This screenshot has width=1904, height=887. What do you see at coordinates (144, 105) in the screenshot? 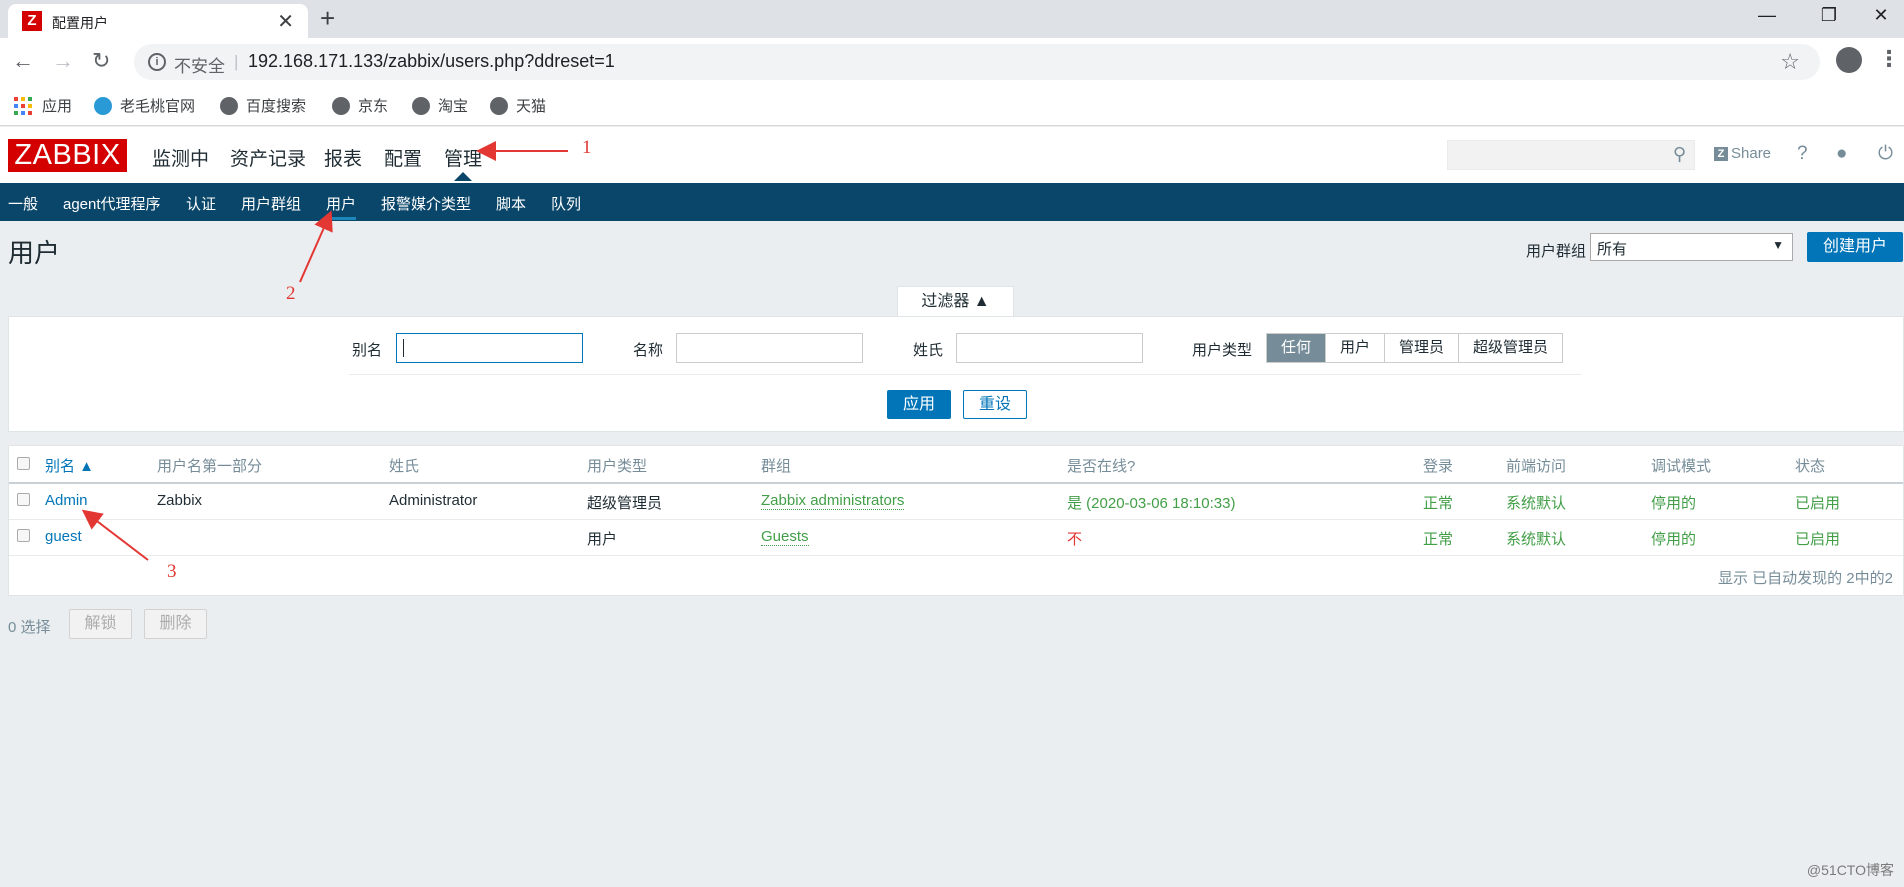
I see `bookmark-laomaotao: 老毛桃官网` at bounding box center [144, 105].